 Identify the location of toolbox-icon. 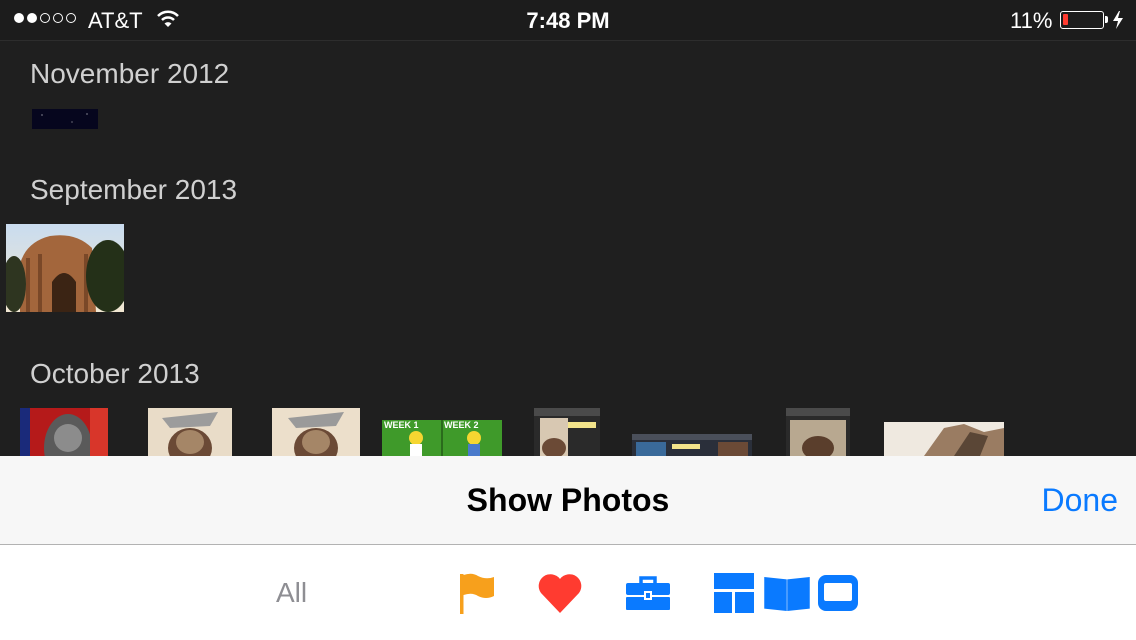
(648, 595).